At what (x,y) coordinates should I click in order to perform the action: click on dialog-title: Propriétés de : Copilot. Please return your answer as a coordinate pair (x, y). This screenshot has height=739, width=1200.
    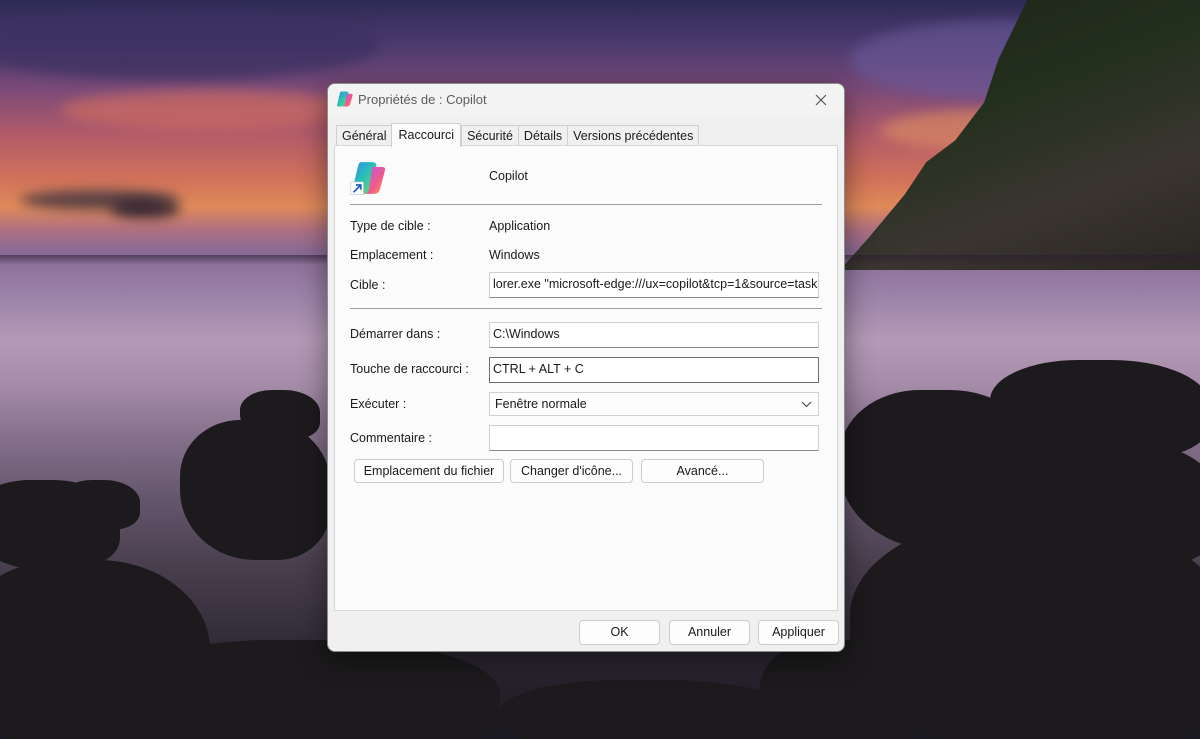
    Looking at the image, I should click on (422, 99).